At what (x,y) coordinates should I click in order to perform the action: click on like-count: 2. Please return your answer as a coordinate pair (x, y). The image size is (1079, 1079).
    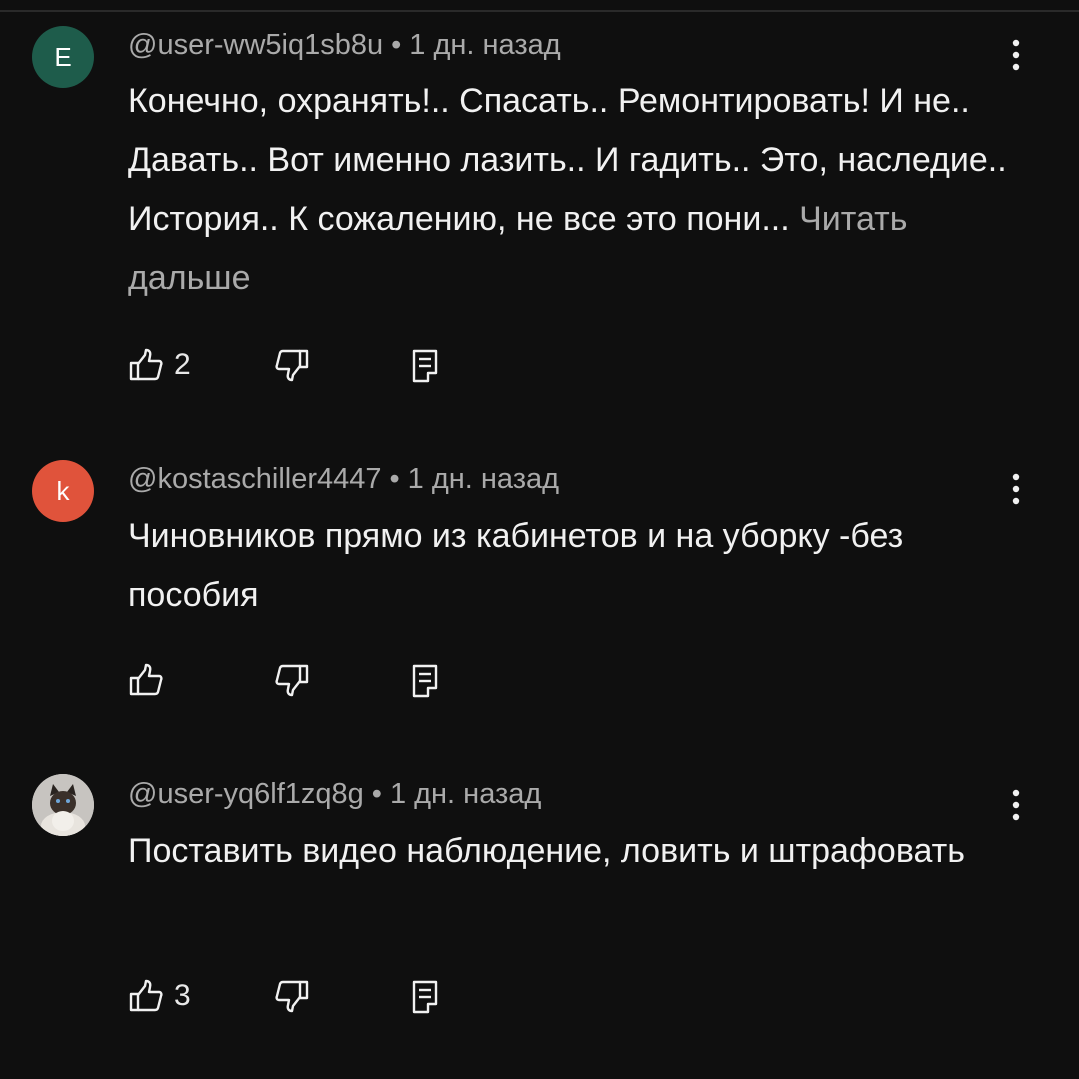
    Looking at the image, I should click on (182, 364).